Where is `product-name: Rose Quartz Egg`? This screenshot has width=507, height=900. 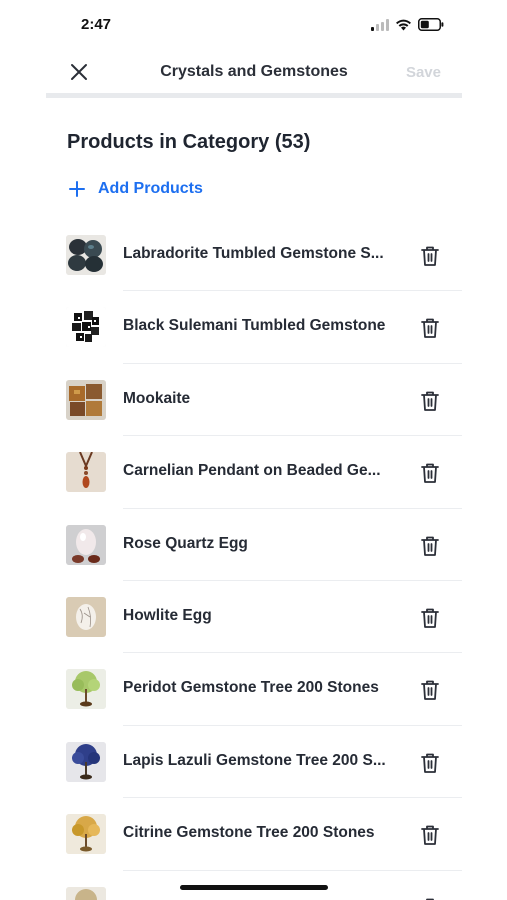
product-name: Rose Quartz Egg is located at coordinates (185, 543).